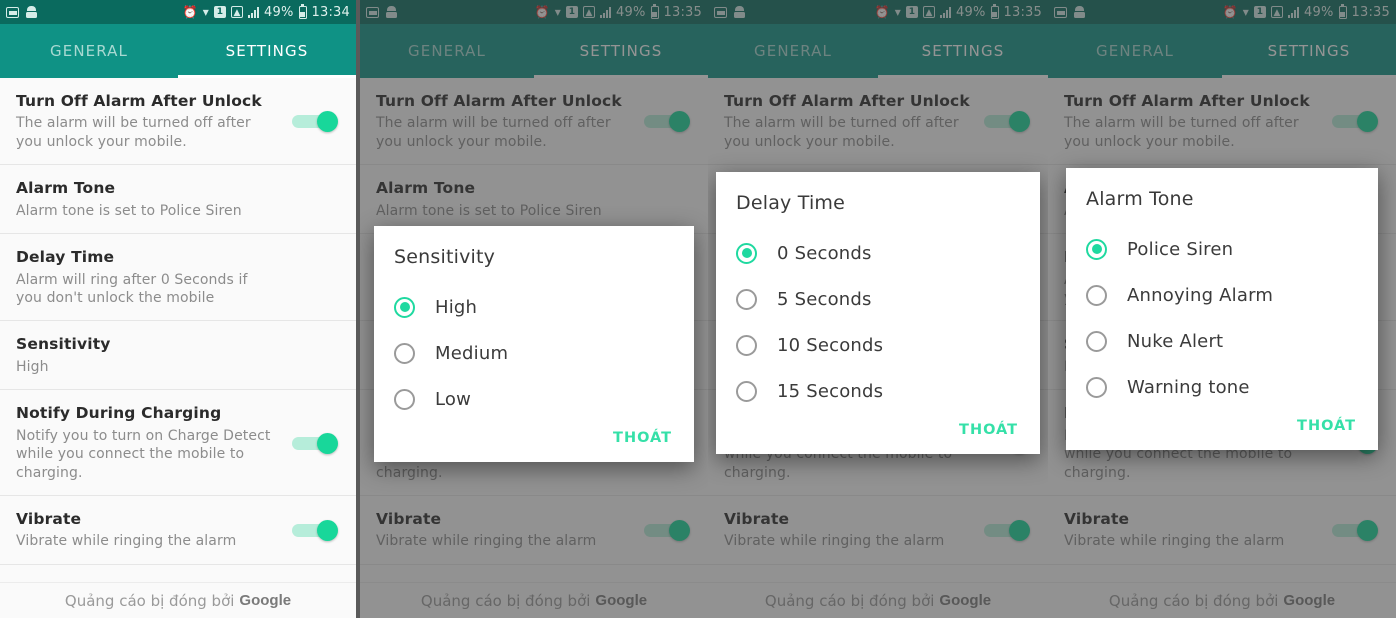  Describe the element at coordinates (12, 12) in the screenshot. I see `screenshot-icon` at that location.